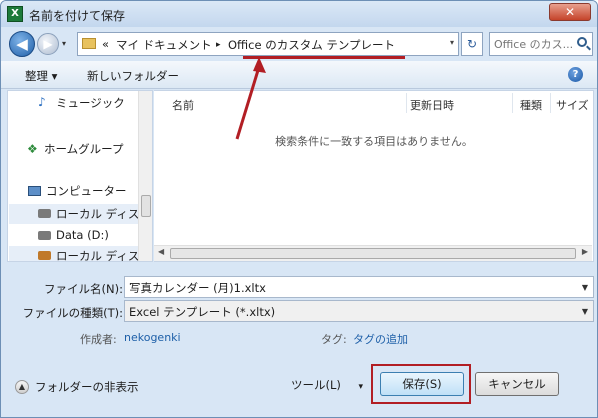  I want to click on chevron-up-icon: ▲, so click(22, 387).